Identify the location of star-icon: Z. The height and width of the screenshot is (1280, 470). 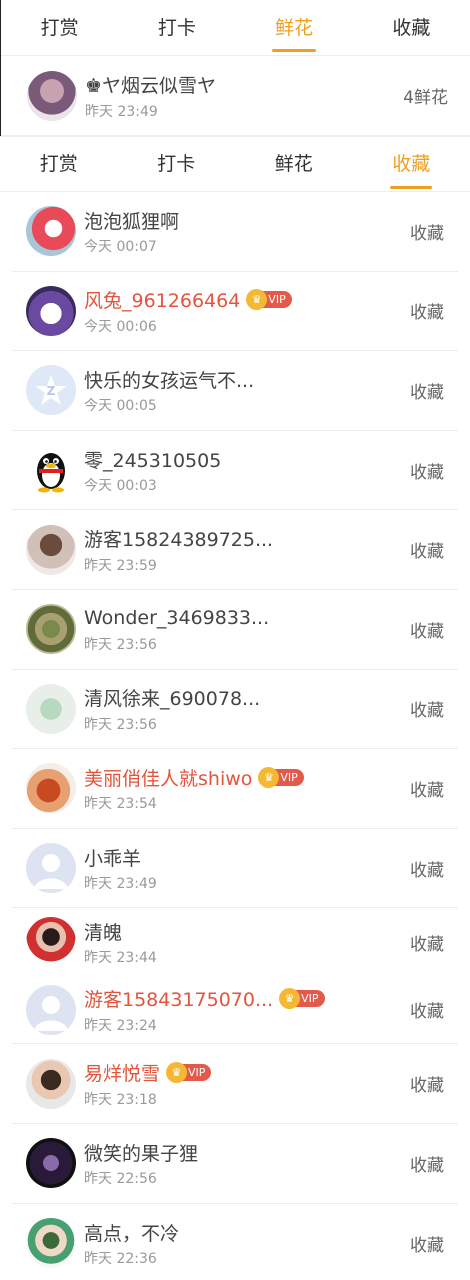
(51, 390).